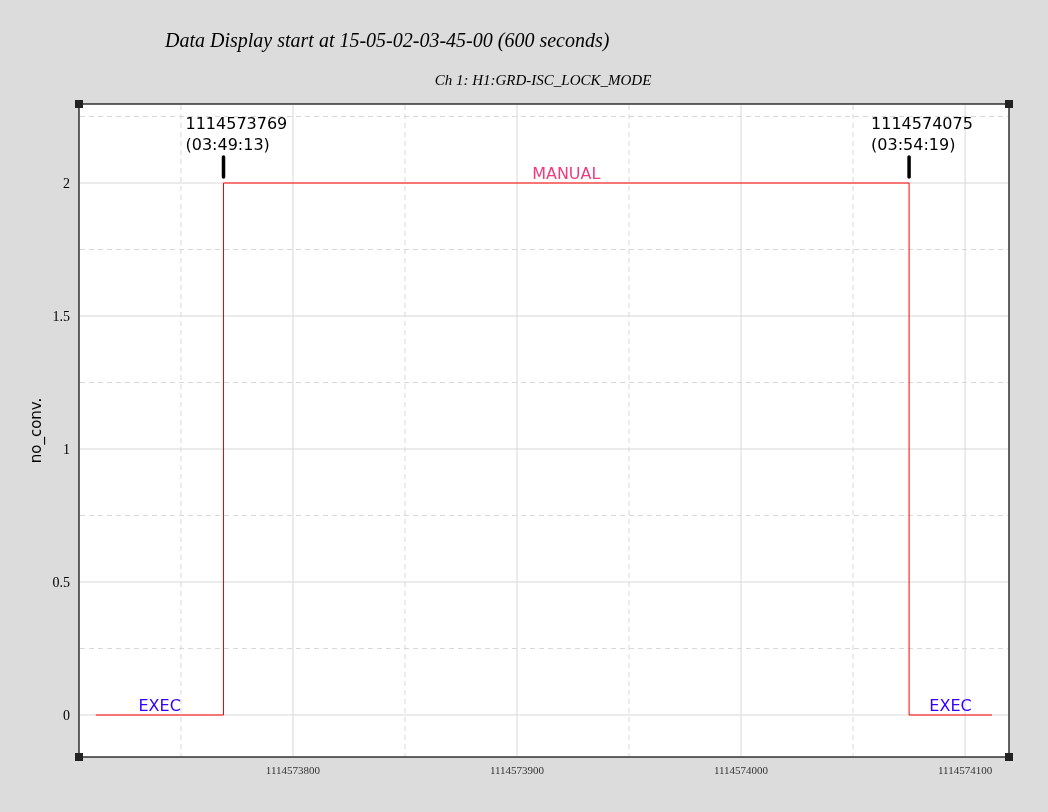 The width and height of the screenshot is (1048, 812). Describe the element at coordinates (227, 144) in the screenshot. I see `marker-label: (03:49:13)` at that location.